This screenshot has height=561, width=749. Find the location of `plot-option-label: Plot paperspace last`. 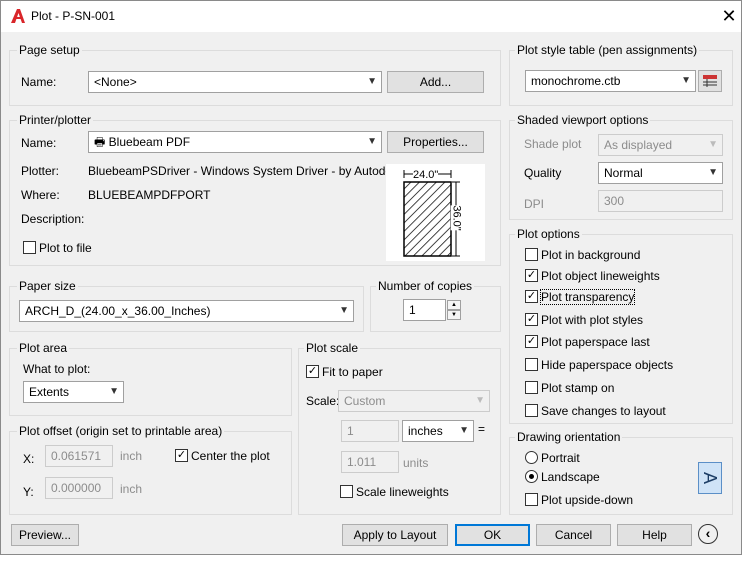

plot-option-label: Plot paperspace last is located at coordinates (595, 342).